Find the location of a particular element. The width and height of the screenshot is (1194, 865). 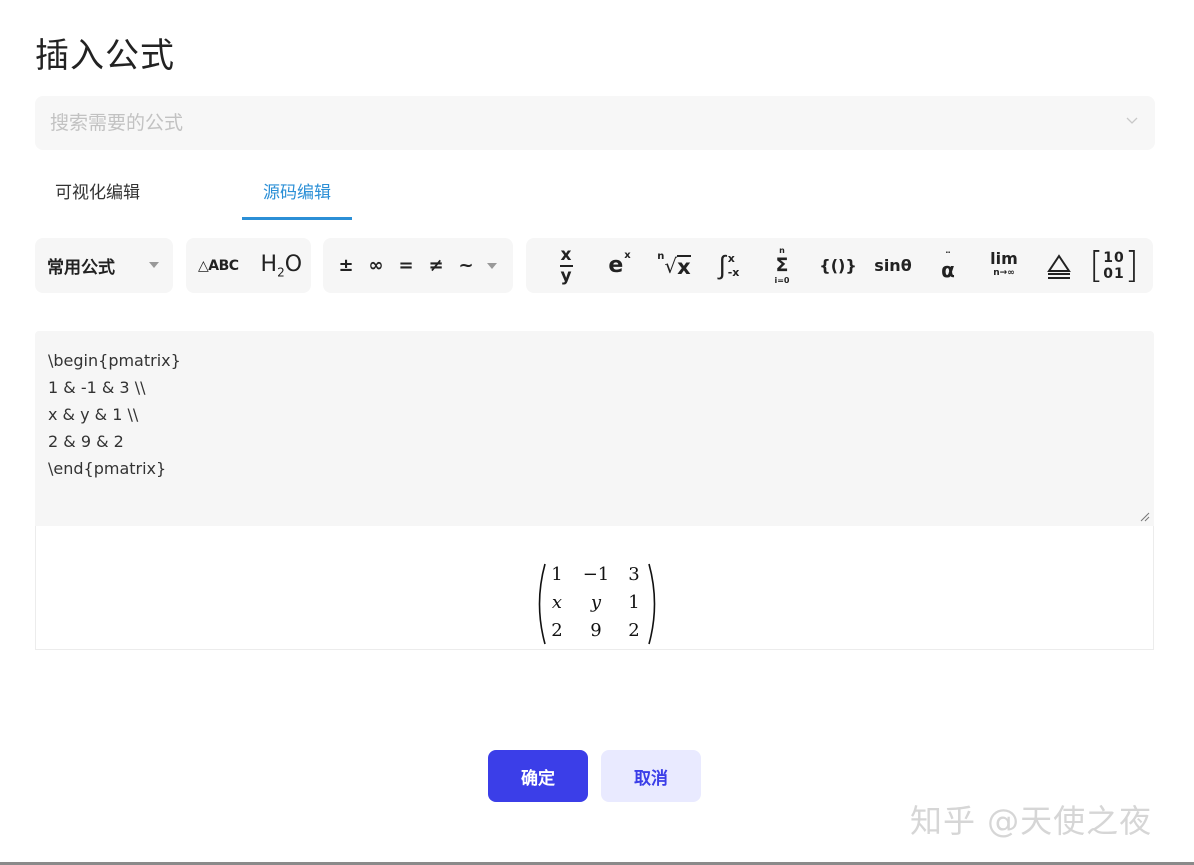

matrix-cell: 3 is located at coordinates (634, 574).